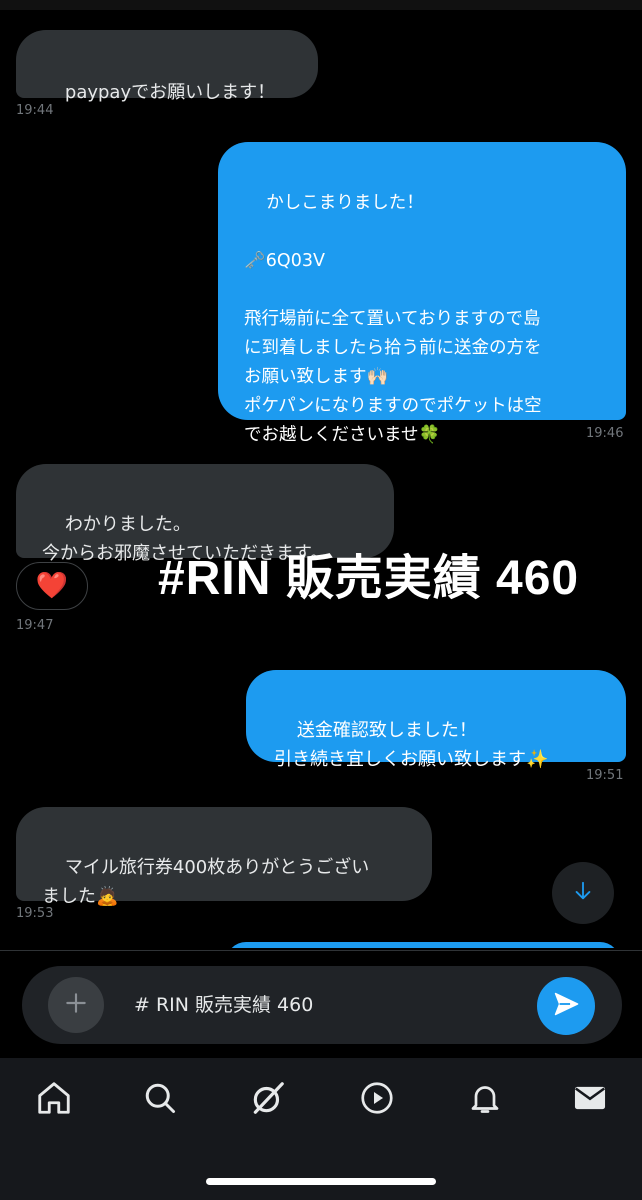 The image size is (642, 1200). Describe the element at coordinates (223, 1003) in the screenshot. I see `message-input-text: # RIN 販売実績 460` at that location.